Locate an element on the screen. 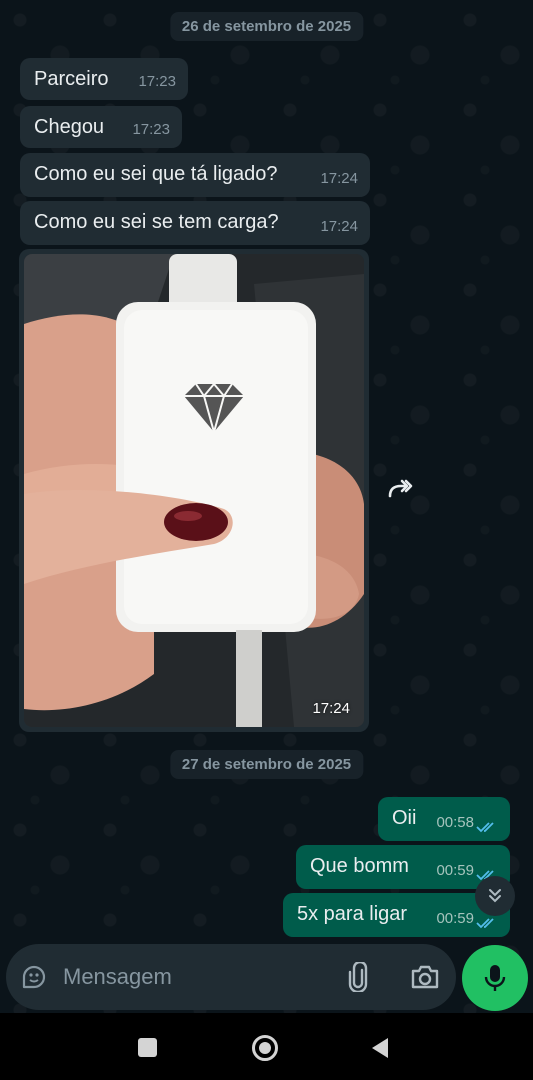 Image resolution: width=533 pixels, height=1080 pixels. forward-icon is located at coordinates (400, 490).